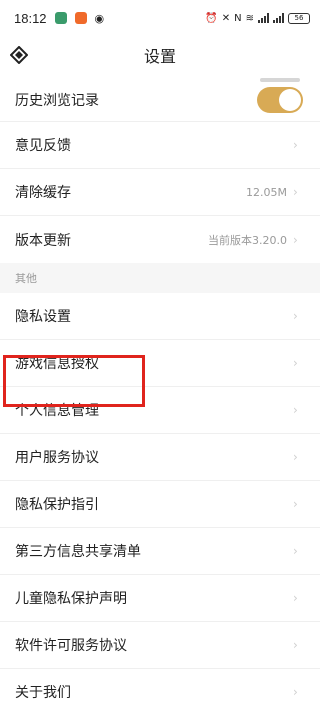 This screenshot has width=320, height=715. I want to click on alarm-icon: ⏰, so click(211, 18).